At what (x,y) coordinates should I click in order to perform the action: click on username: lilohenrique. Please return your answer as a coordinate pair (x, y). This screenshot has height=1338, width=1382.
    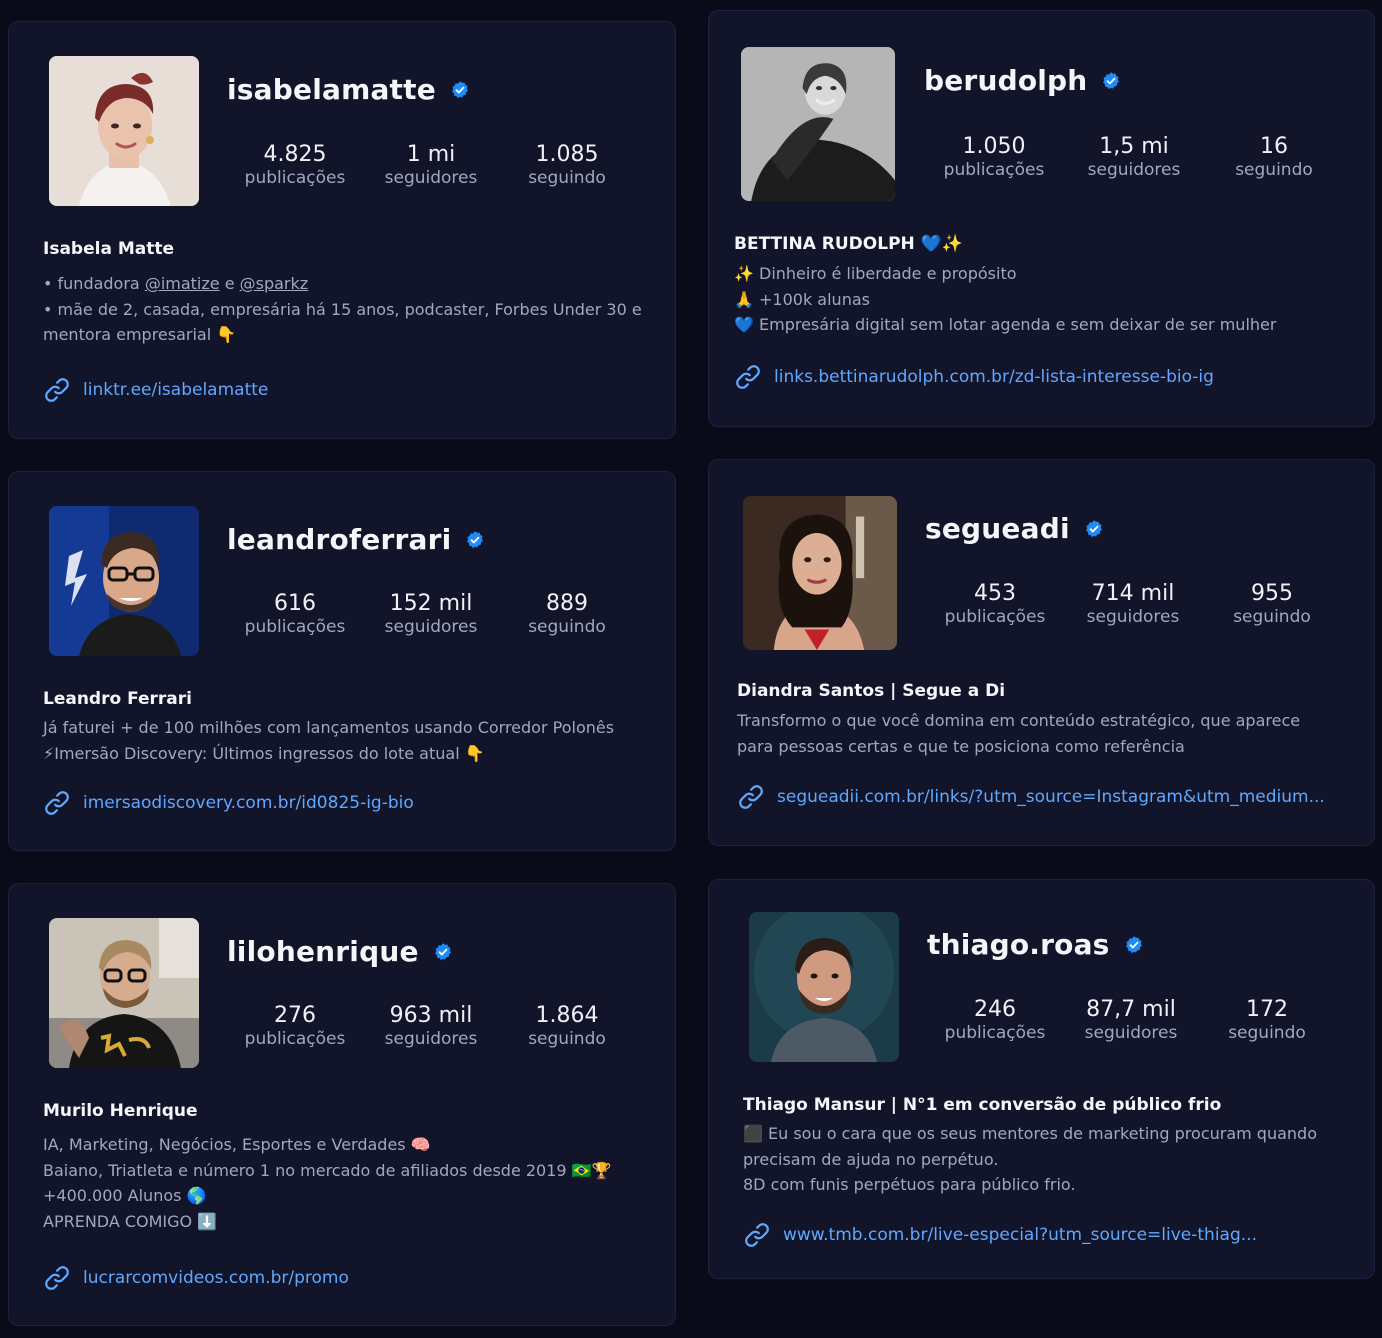
    Looking at the image, I should click on (340, 952).